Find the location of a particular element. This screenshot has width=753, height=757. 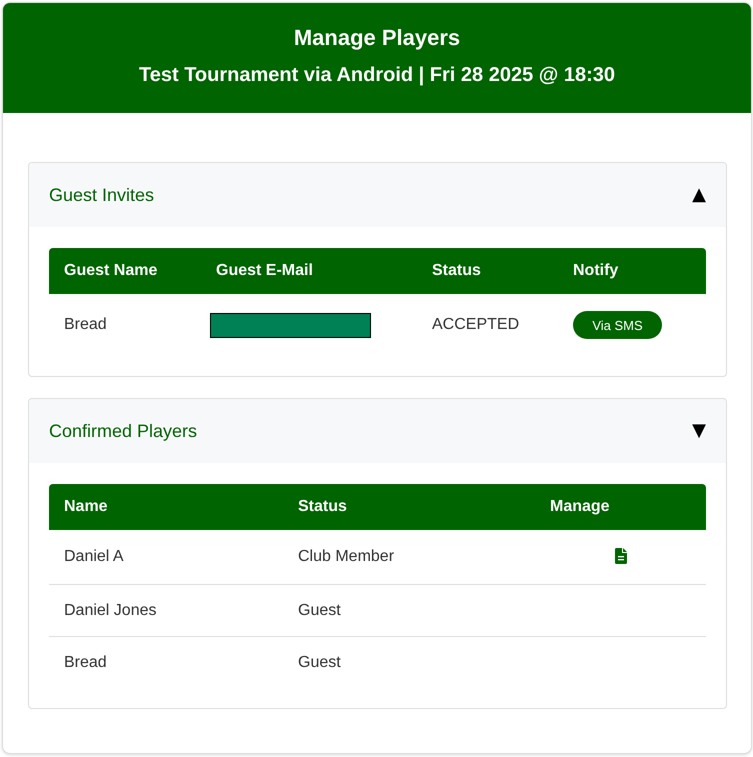

panel-title: Confirmed Players is located at coordinates (123, 431).